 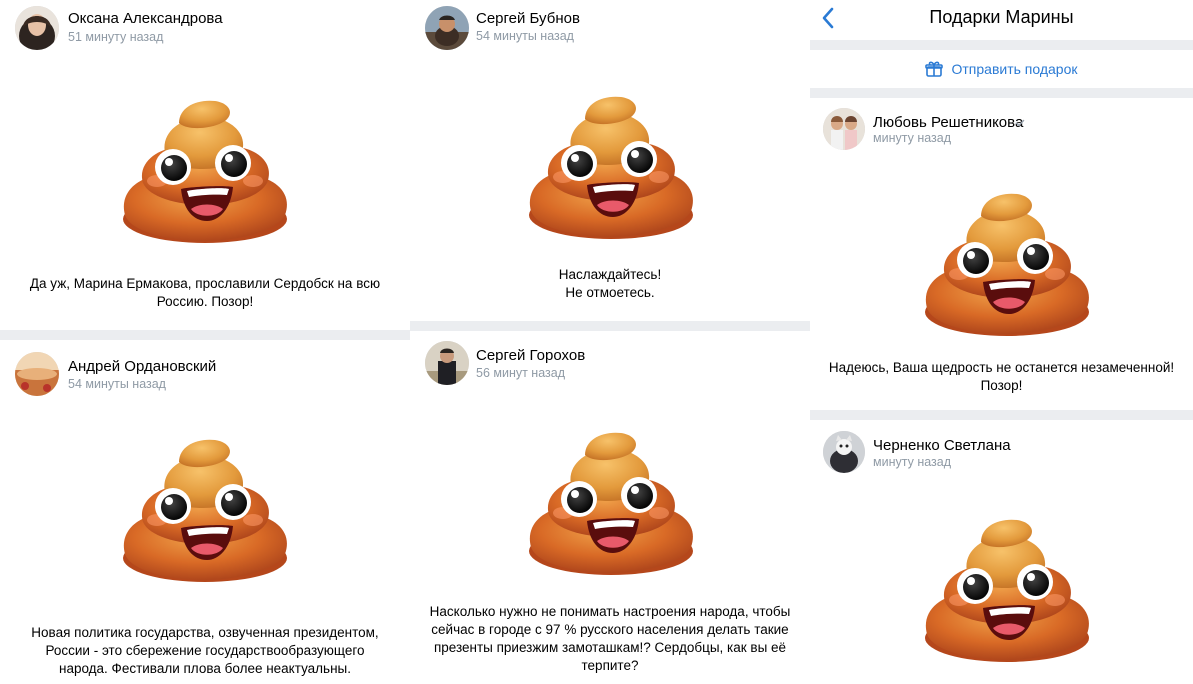 I want to click on nav-header: Подарки Марины, so click(x=1001, y=20).